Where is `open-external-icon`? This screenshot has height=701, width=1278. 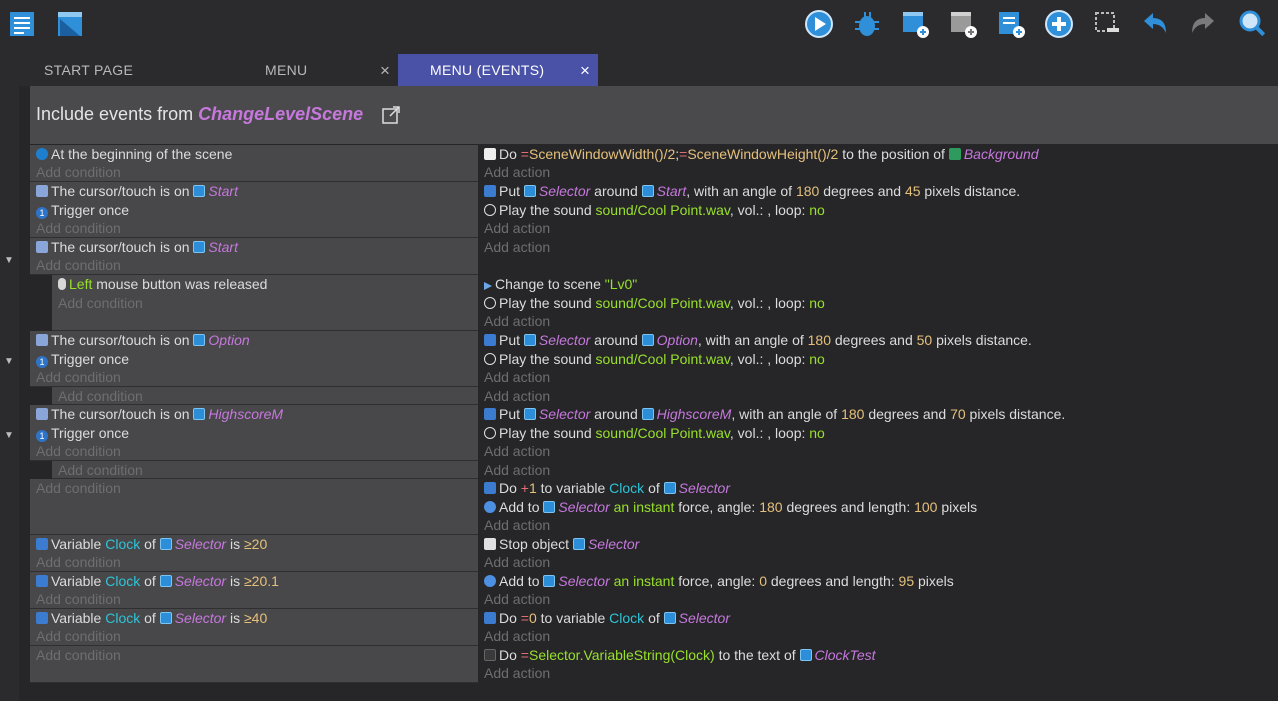
open-external-icon is located at coordinates (391, 116).